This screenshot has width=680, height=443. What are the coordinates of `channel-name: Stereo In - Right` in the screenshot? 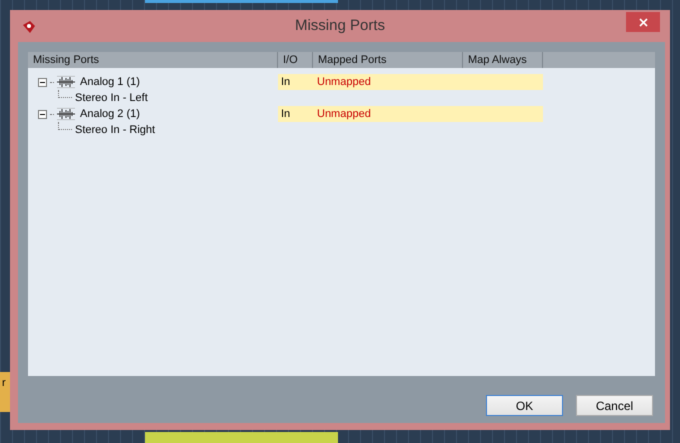 It's located at (115, 130).